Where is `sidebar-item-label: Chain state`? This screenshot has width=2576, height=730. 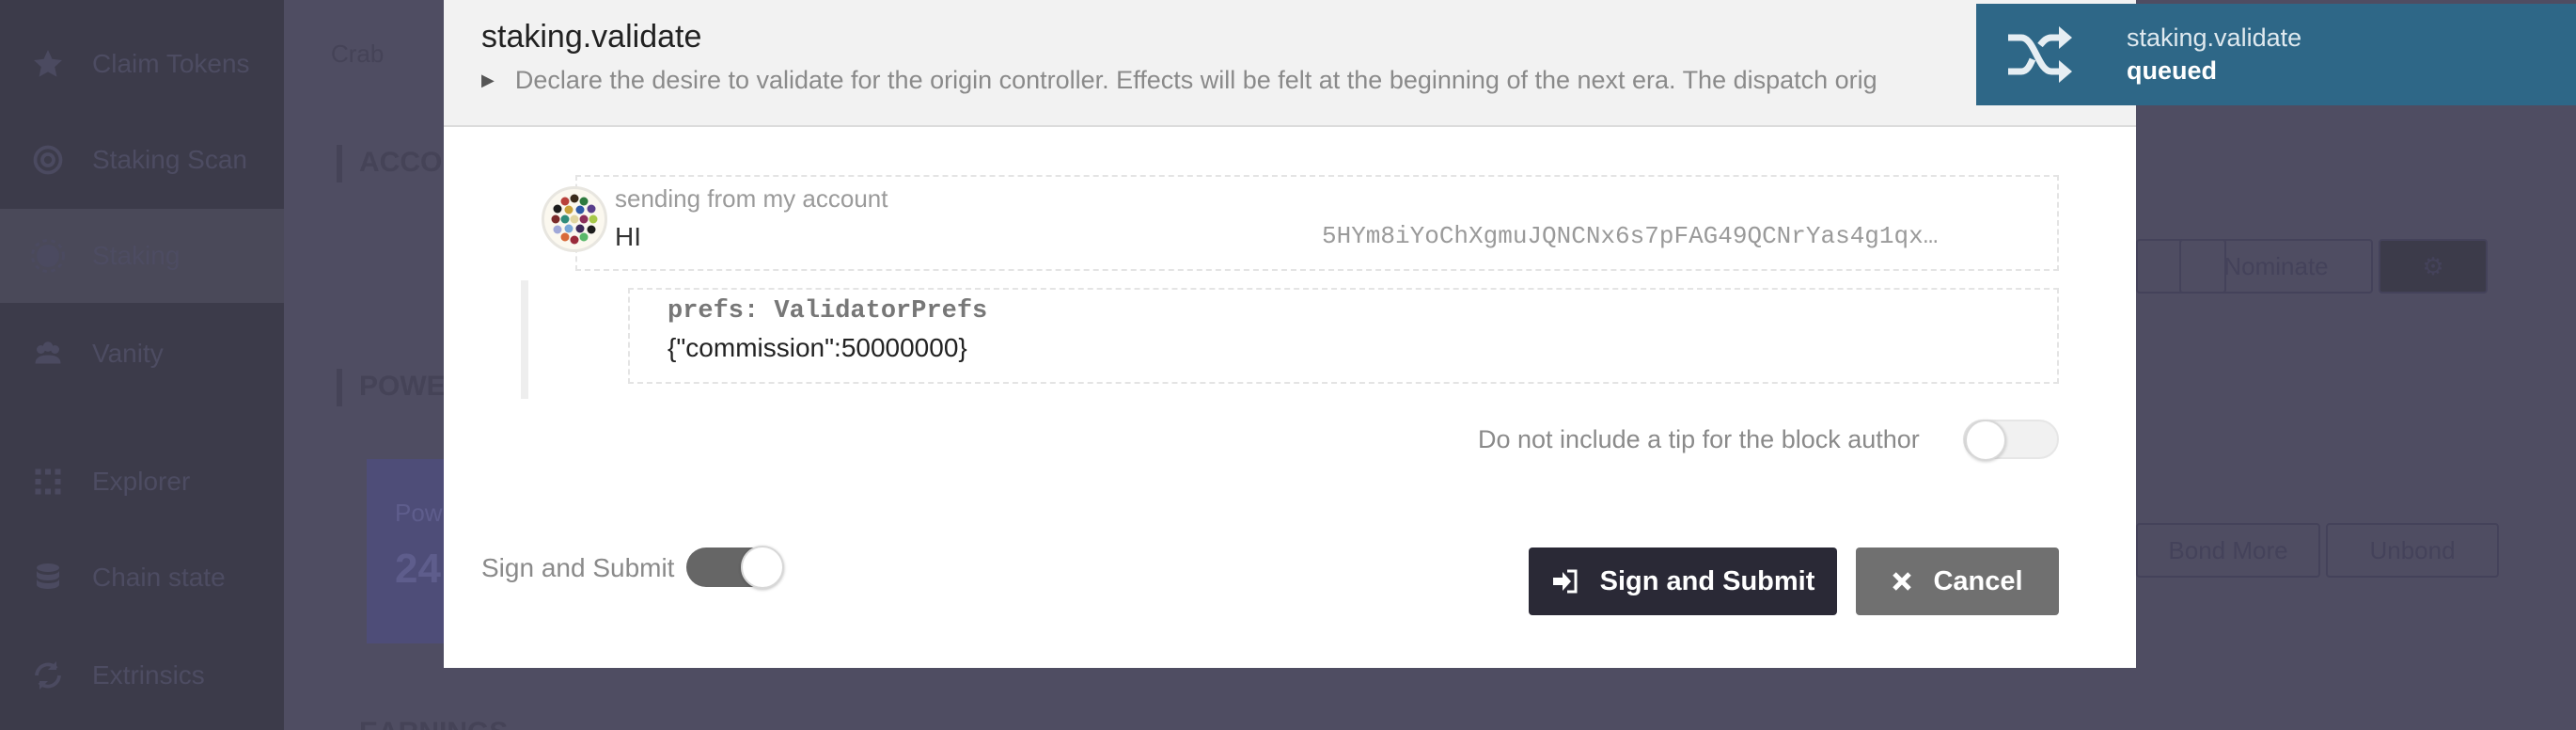
sidebar-item-label: Chain state is located at coordinates (159, 577).